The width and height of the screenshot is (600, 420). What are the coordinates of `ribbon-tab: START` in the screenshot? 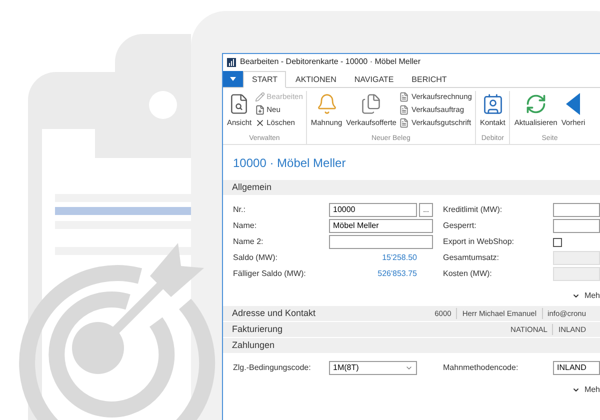 It's located at (264, 79).